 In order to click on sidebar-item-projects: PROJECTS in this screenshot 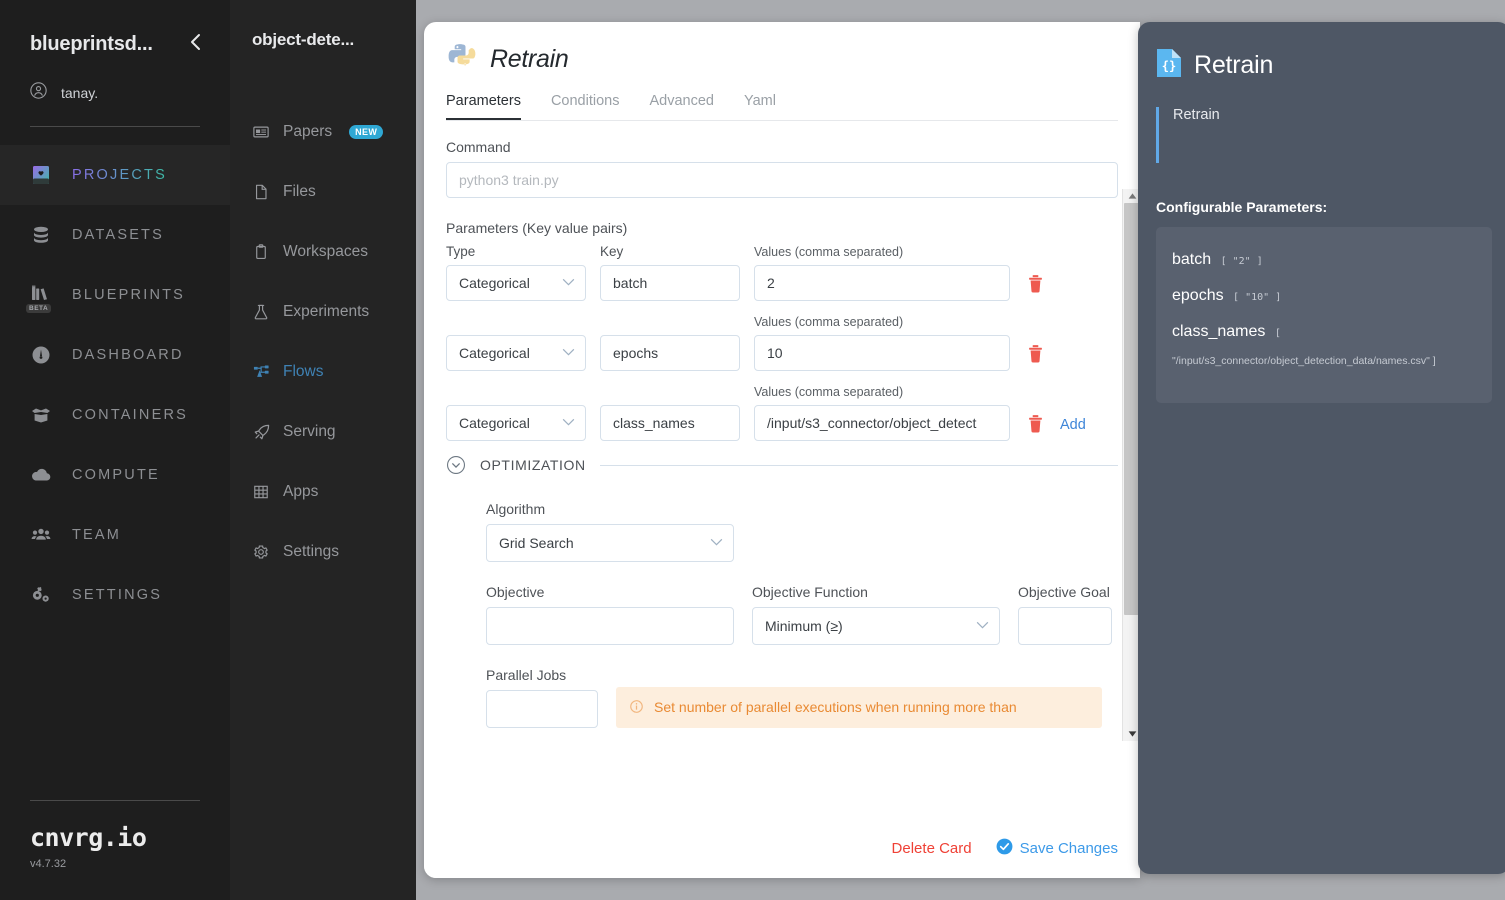, I will do `click(115, 175)`.